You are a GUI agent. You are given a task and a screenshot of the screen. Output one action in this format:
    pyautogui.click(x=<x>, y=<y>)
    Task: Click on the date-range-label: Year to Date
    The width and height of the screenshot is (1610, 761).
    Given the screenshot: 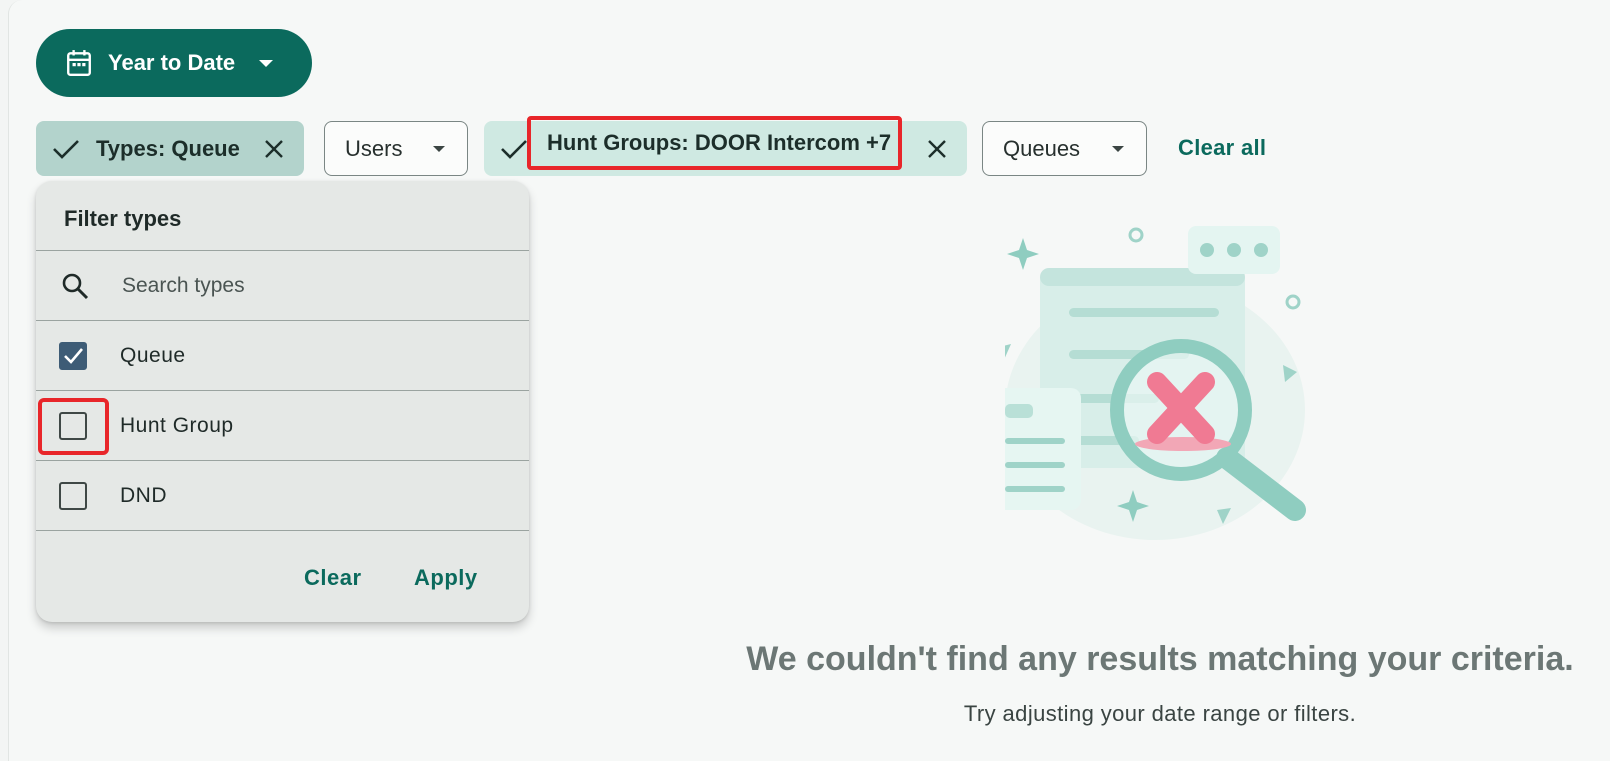 What is the action you would take?
    pyautogui.click(x=172, y=62)
    